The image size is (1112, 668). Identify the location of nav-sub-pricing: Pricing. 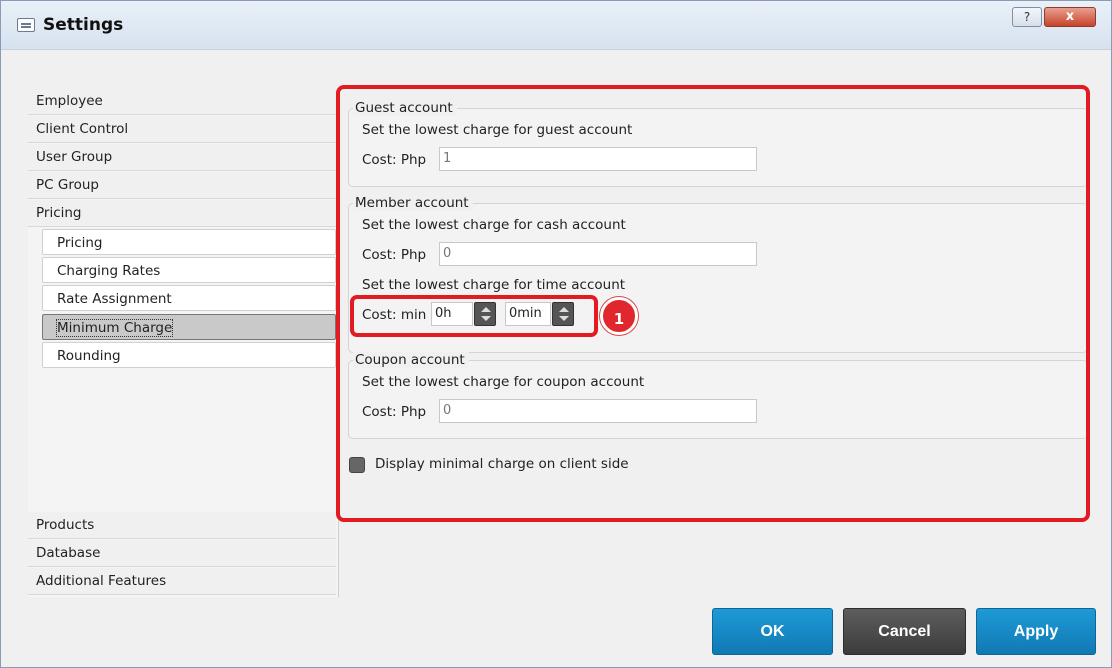
(189, 242).